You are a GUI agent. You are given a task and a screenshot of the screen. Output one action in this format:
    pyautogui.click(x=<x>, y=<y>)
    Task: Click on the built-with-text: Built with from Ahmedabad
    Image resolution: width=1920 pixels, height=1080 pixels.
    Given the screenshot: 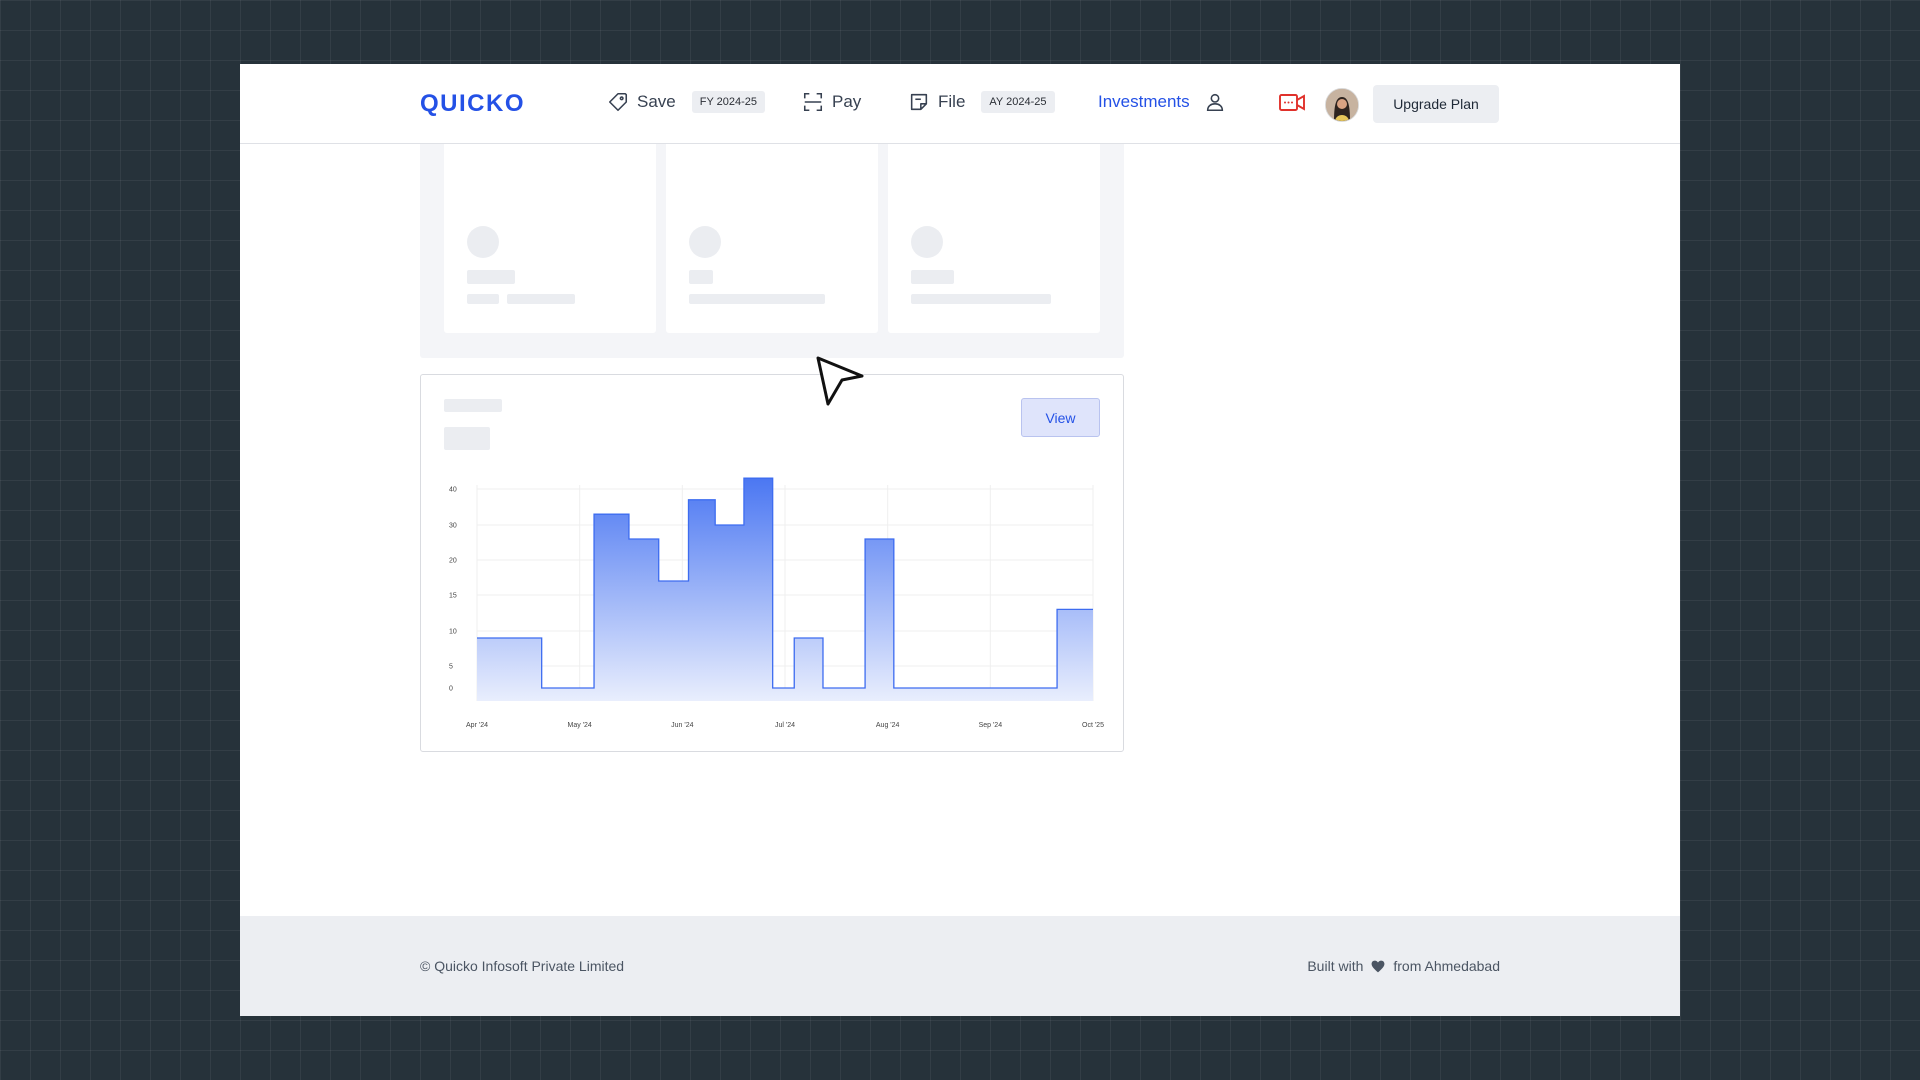 What is the action you would take?
    pyautogui.click(x=1403, y=966)
    